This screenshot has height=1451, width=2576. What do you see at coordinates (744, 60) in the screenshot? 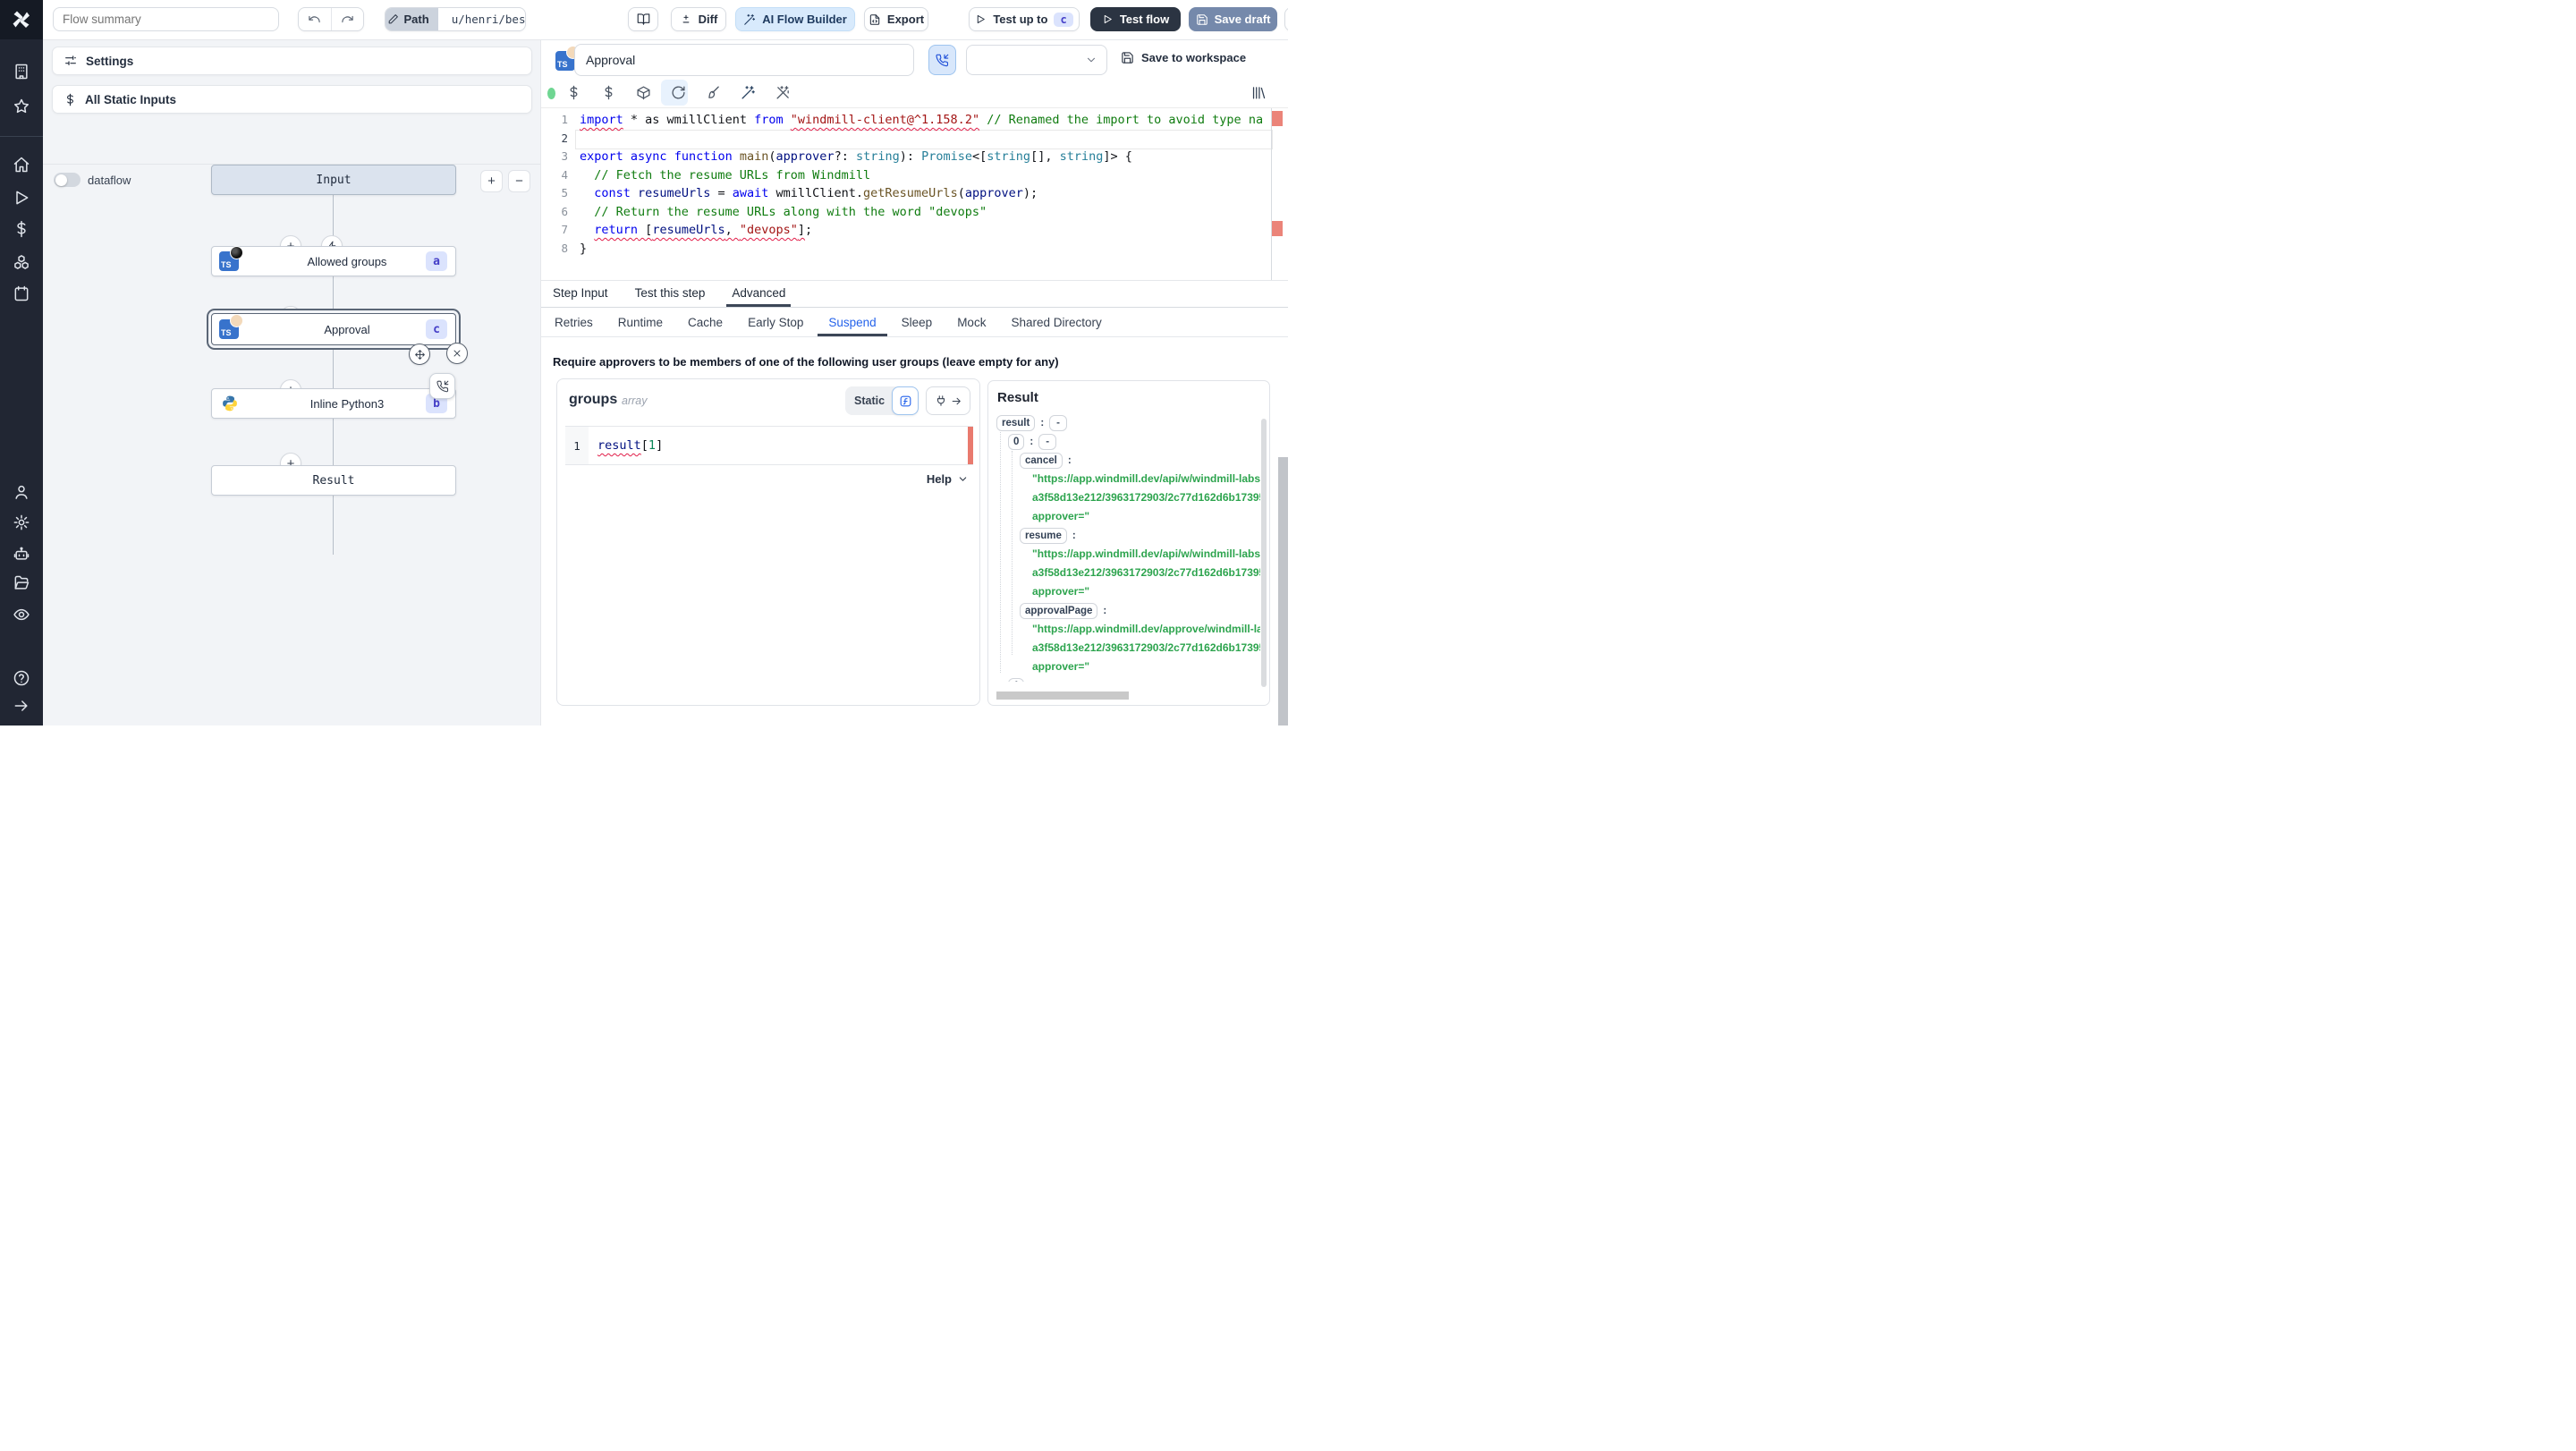
I see `step-name-input` at bounding box center [744, 60].